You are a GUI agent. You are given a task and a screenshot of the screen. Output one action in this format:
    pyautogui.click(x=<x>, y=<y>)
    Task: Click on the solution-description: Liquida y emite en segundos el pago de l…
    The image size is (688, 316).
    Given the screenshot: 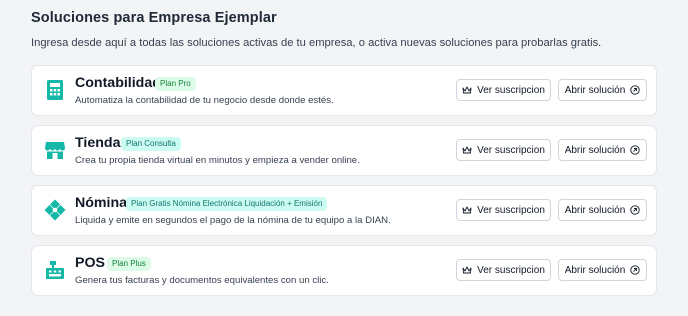 What is the action you would take?
    pyautogui.click(x=233, y=220)
    